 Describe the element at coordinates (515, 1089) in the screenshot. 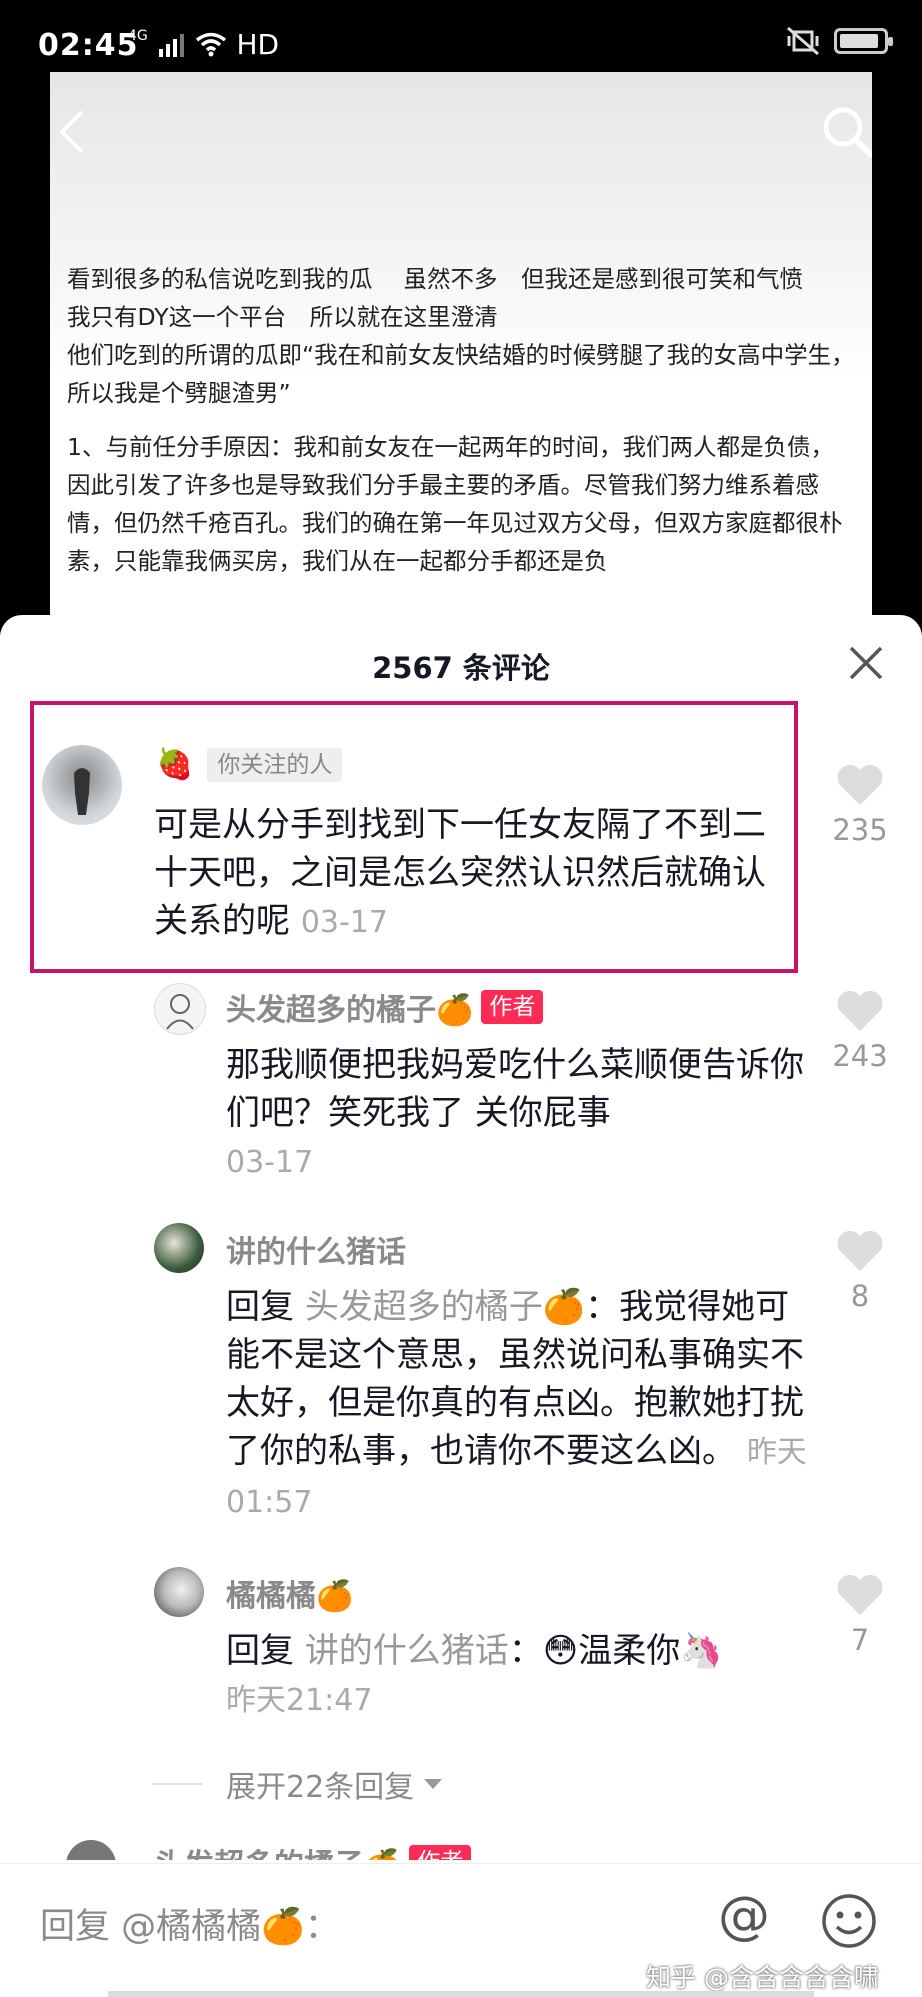

I see `comment-body: 那我顺便把我妈爱吃什么菜顺便告诉你们吧？笑死我了 关你屁事` at that location.